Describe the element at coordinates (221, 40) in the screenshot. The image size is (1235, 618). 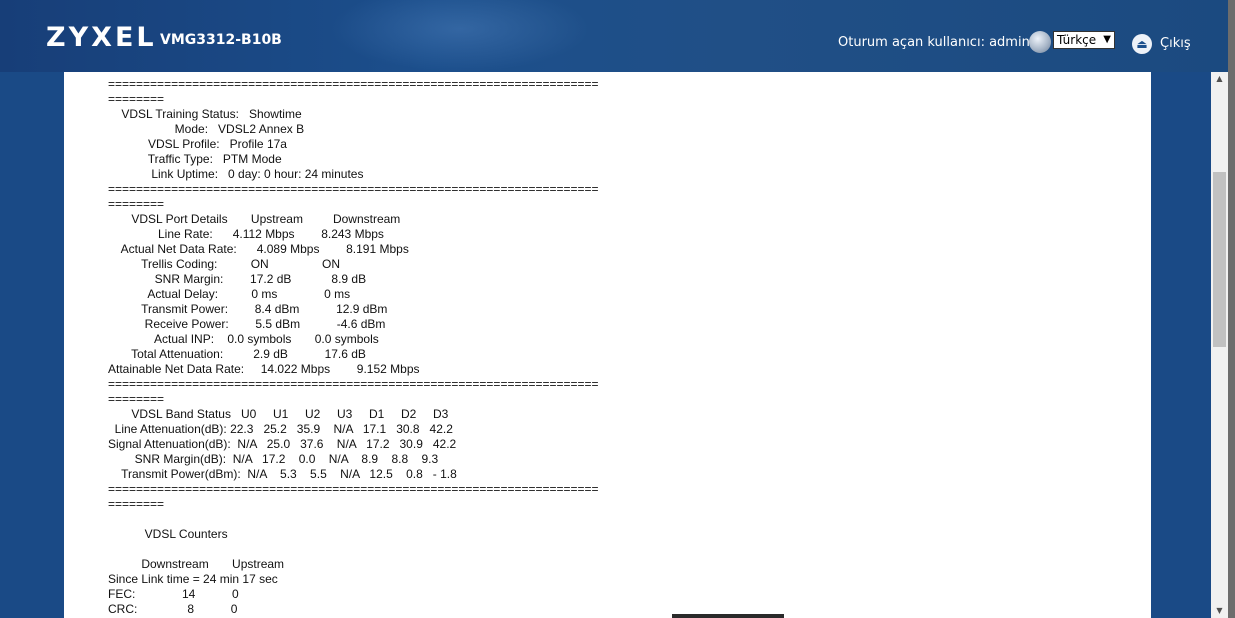
I see `model-name: VMG3312-B10B` at that location.